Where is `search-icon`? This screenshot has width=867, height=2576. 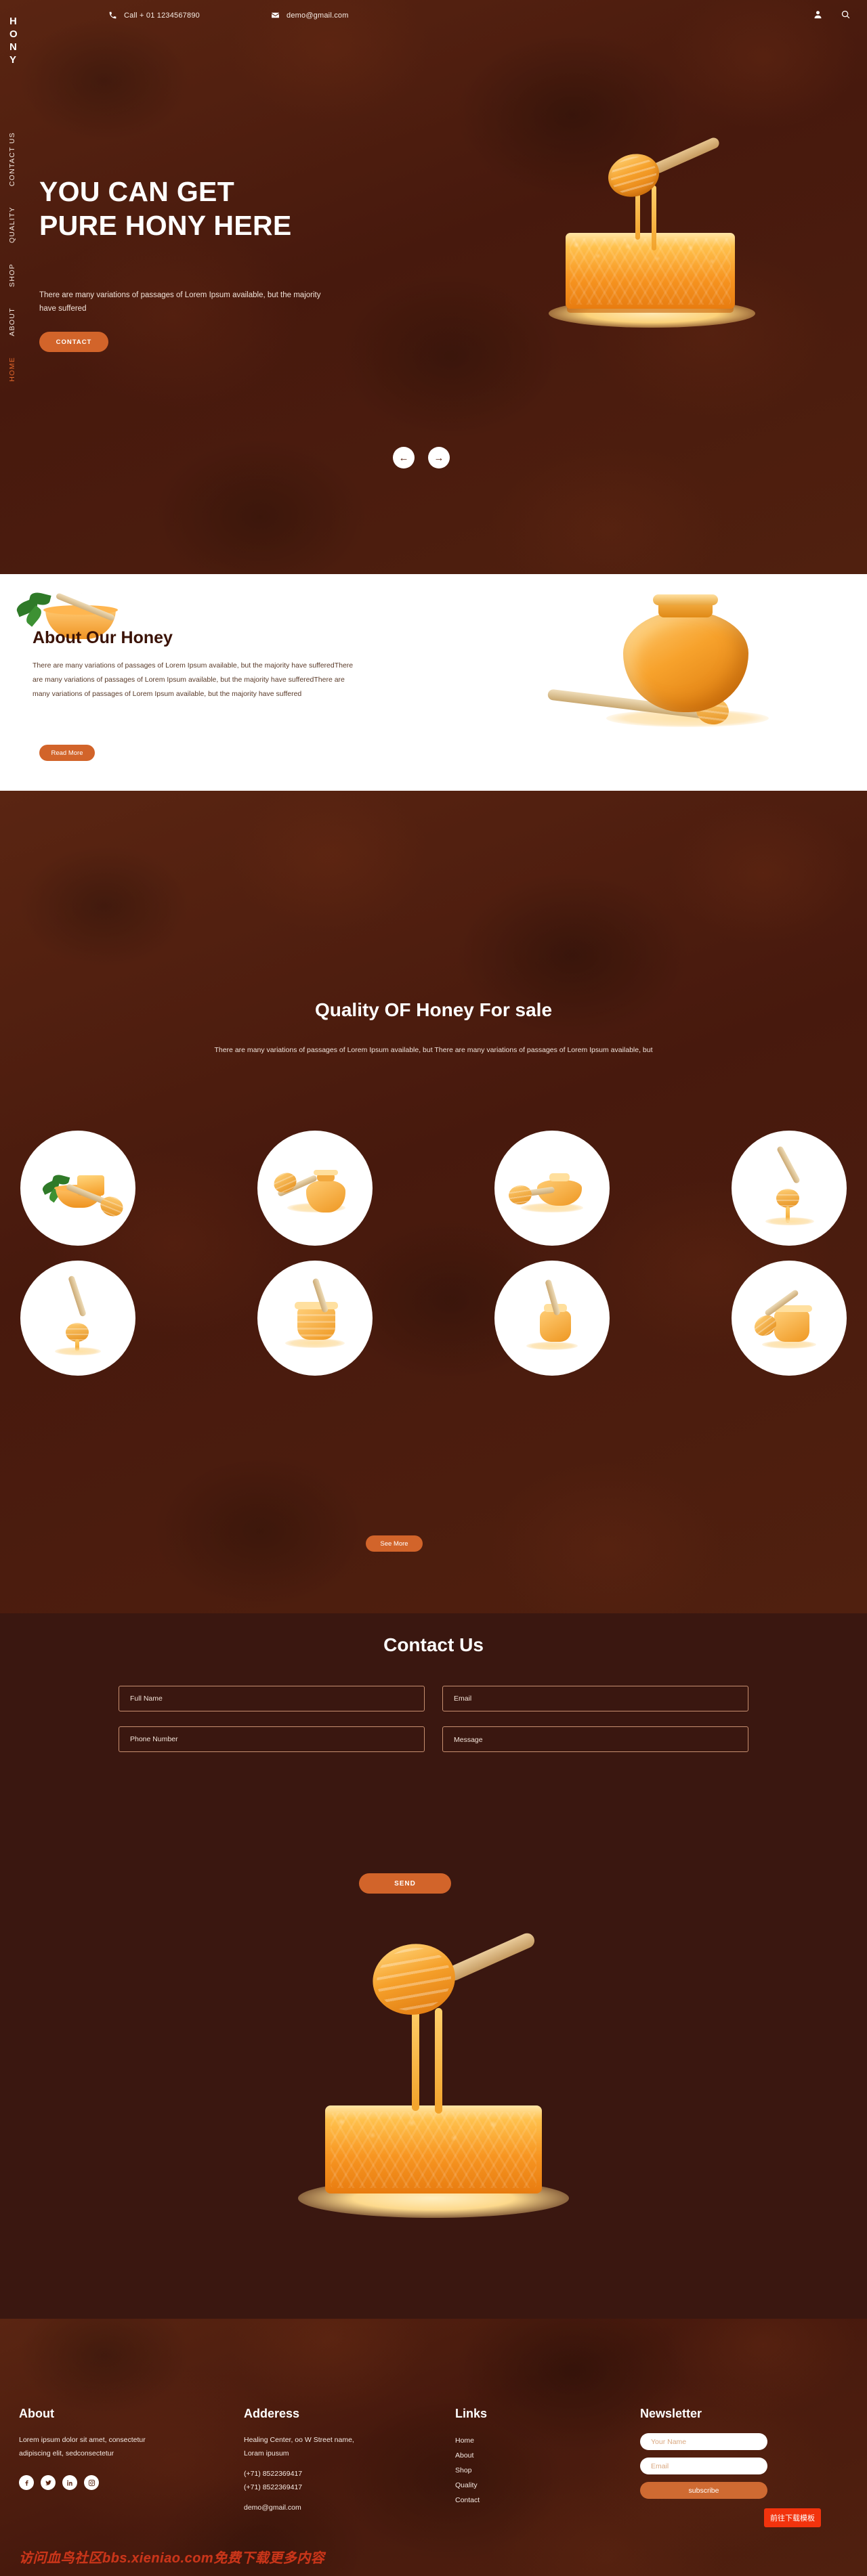 search-icon is located at coordinates (846, 16).